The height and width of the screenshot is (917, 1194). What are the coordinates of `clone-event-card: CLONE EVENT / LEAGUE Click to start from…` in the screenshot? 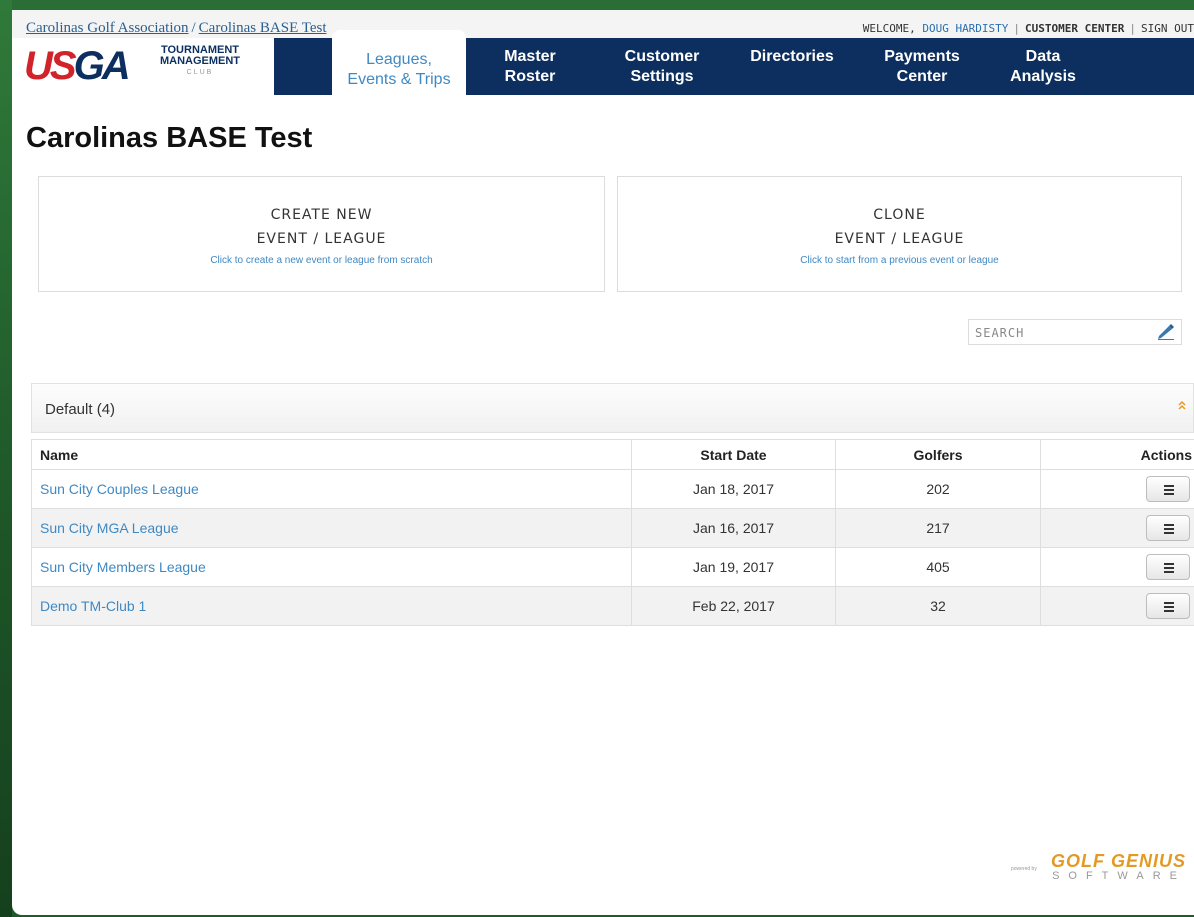 It's located at (899, 234).